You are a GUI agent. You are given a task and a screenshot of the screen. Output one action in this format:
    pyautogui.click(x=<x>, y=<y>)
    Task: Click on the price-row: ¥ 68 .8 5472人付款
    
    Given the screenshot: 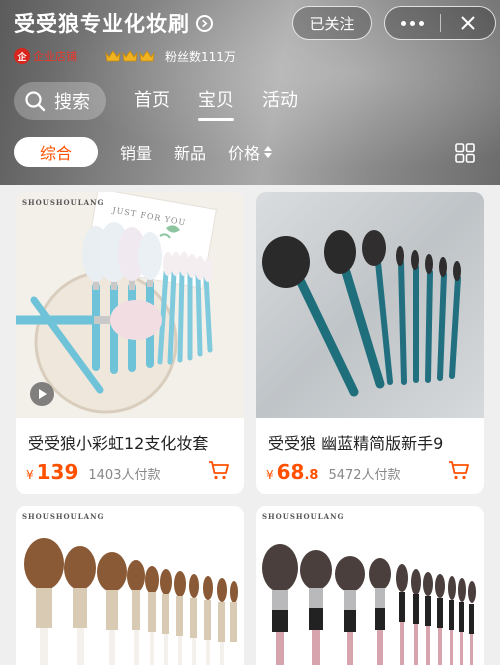 What is the action you would take?
    pyautogui.click(x=333, y=472)
    